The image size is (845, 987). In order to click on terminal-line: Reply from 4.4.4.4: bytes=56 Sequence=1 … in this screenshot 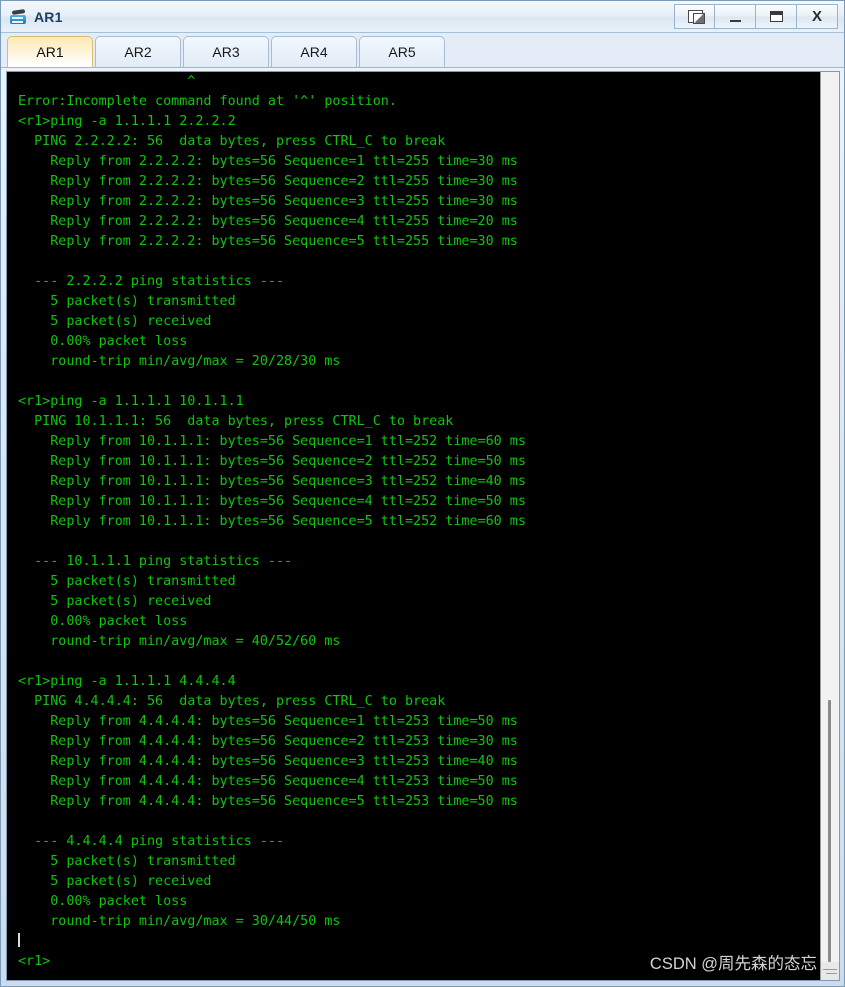, I will do `click(268, 721)`.